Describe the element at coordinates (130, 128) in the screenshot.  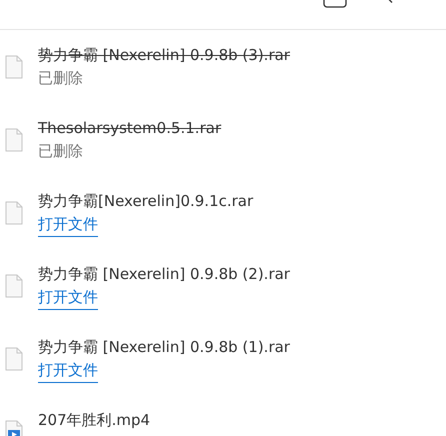
I see `file-name: Thesolarsystem0.5.1.rar` at that location.